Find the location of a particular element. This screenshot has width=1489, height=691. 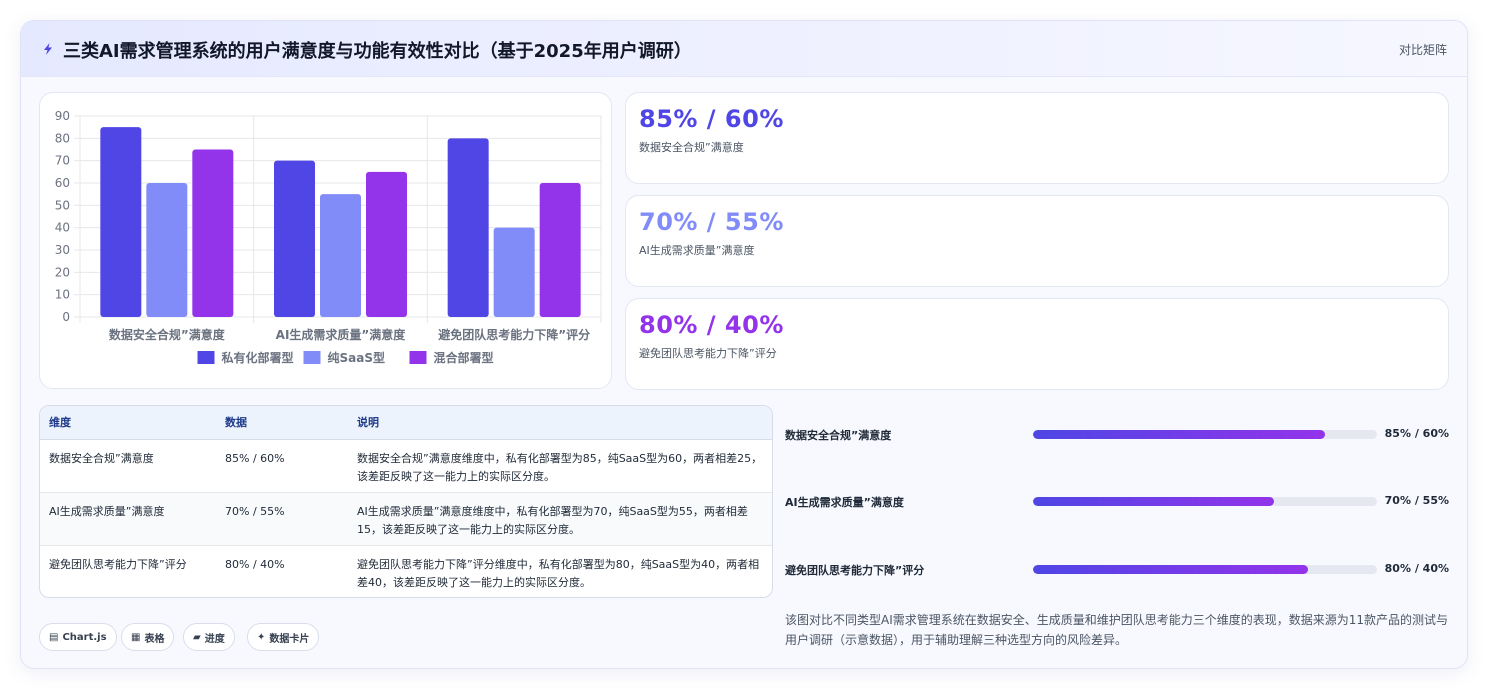

y-tick-label: 10 is located at coordinates (62, 295).